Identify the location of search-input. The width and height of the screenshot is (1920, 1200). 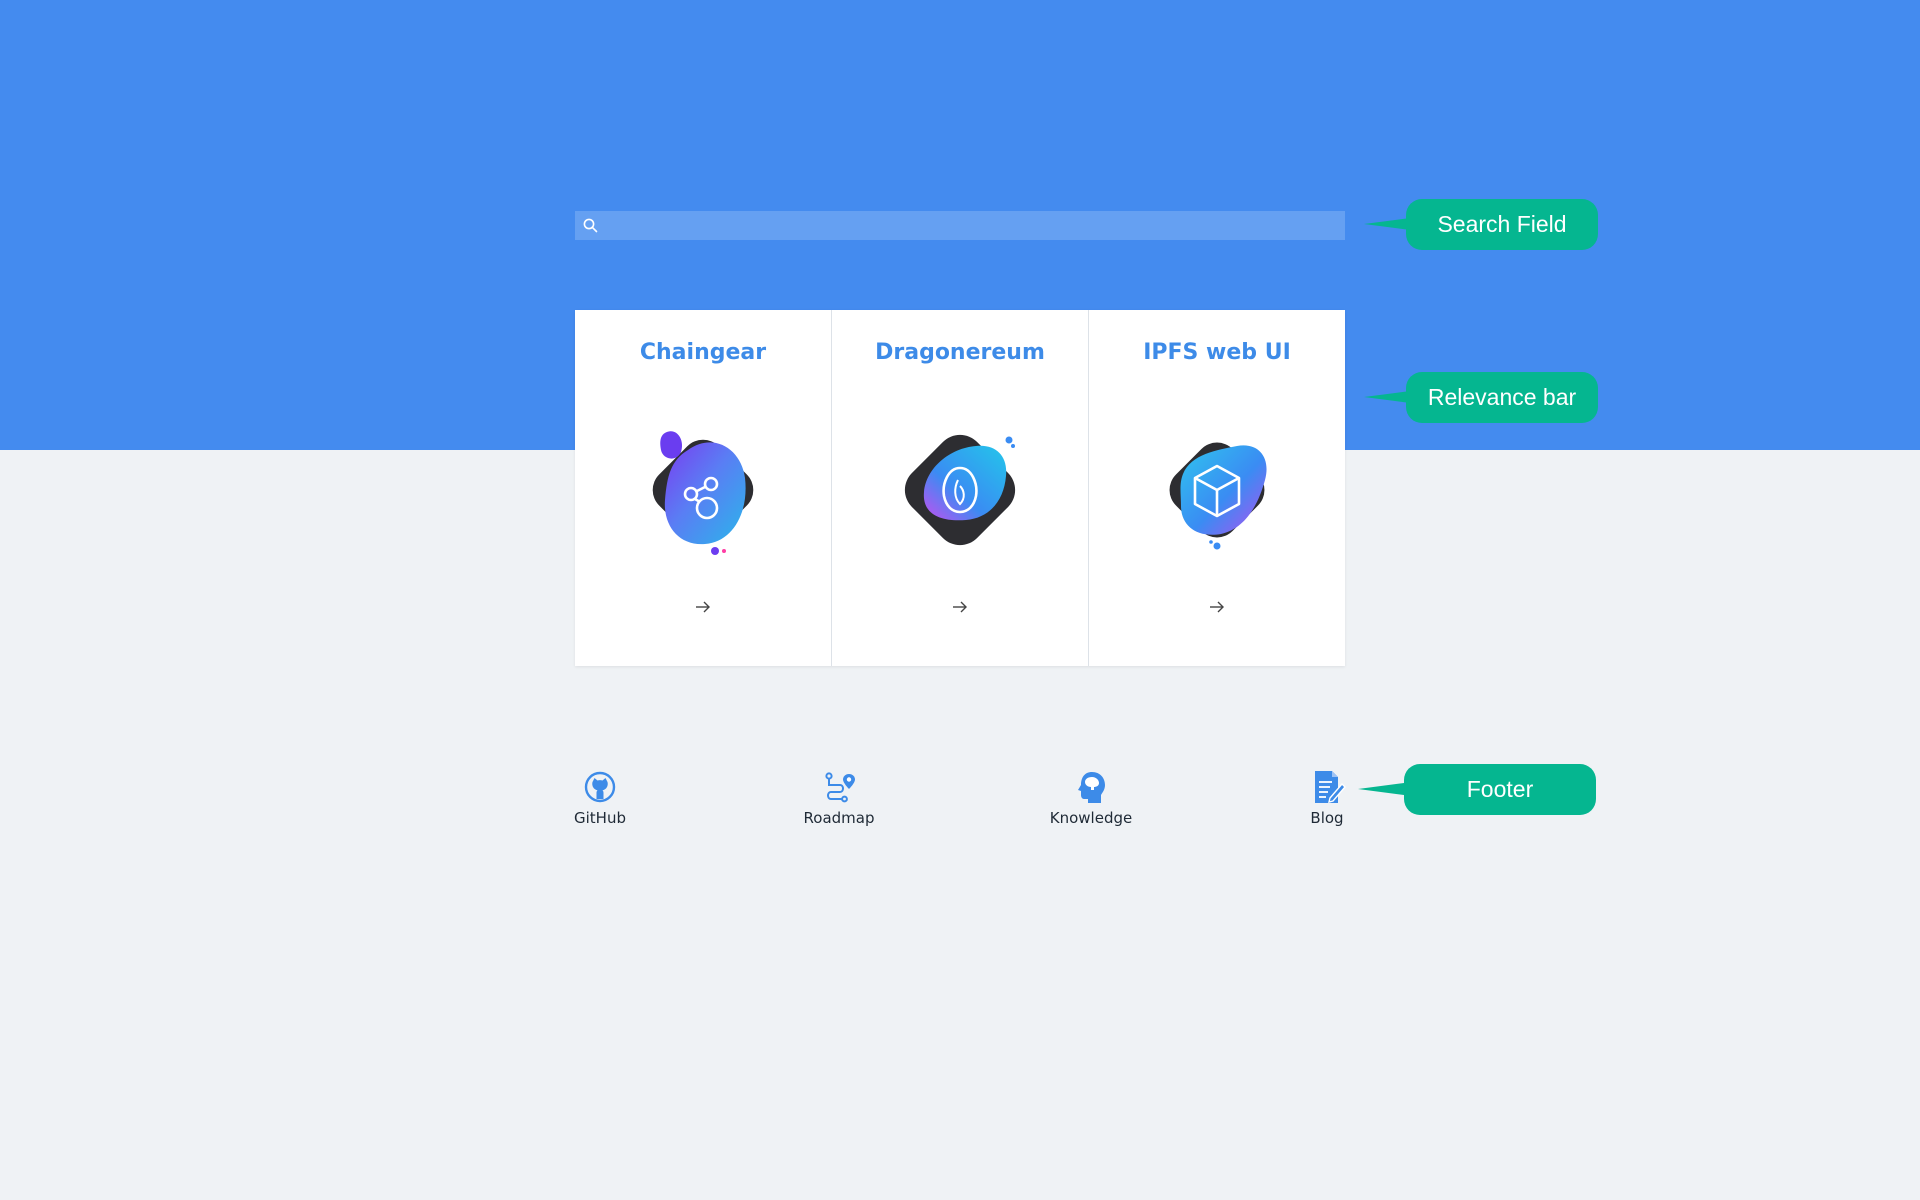
(972, 226).